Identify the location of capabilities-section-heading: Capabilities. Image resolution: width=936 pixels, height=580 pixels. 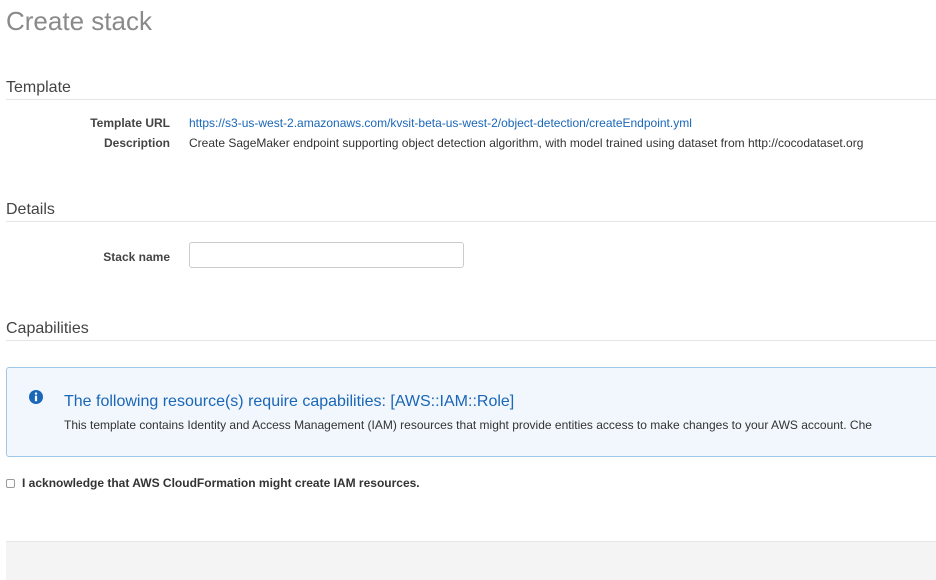
(47, 328).